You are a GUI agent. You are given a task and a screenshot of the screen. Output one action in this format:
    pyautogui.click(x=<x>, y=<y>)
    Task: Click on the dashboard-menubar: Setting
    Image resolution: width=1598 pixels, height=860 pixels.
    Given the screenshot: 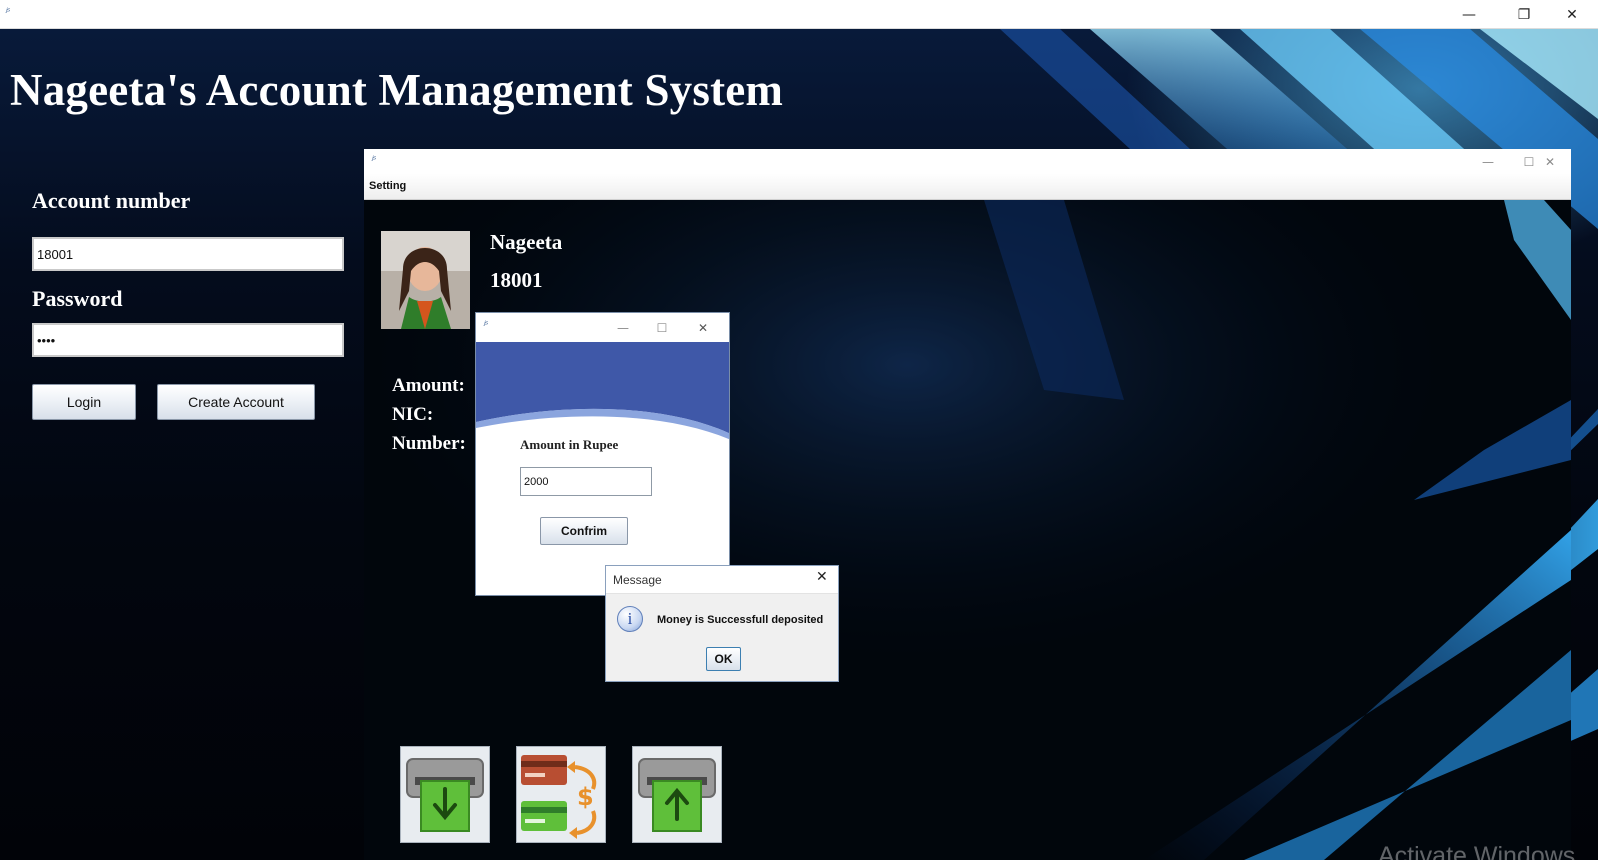 What is the action you would take?
    pyautogui.click(x=967, y=187)
    